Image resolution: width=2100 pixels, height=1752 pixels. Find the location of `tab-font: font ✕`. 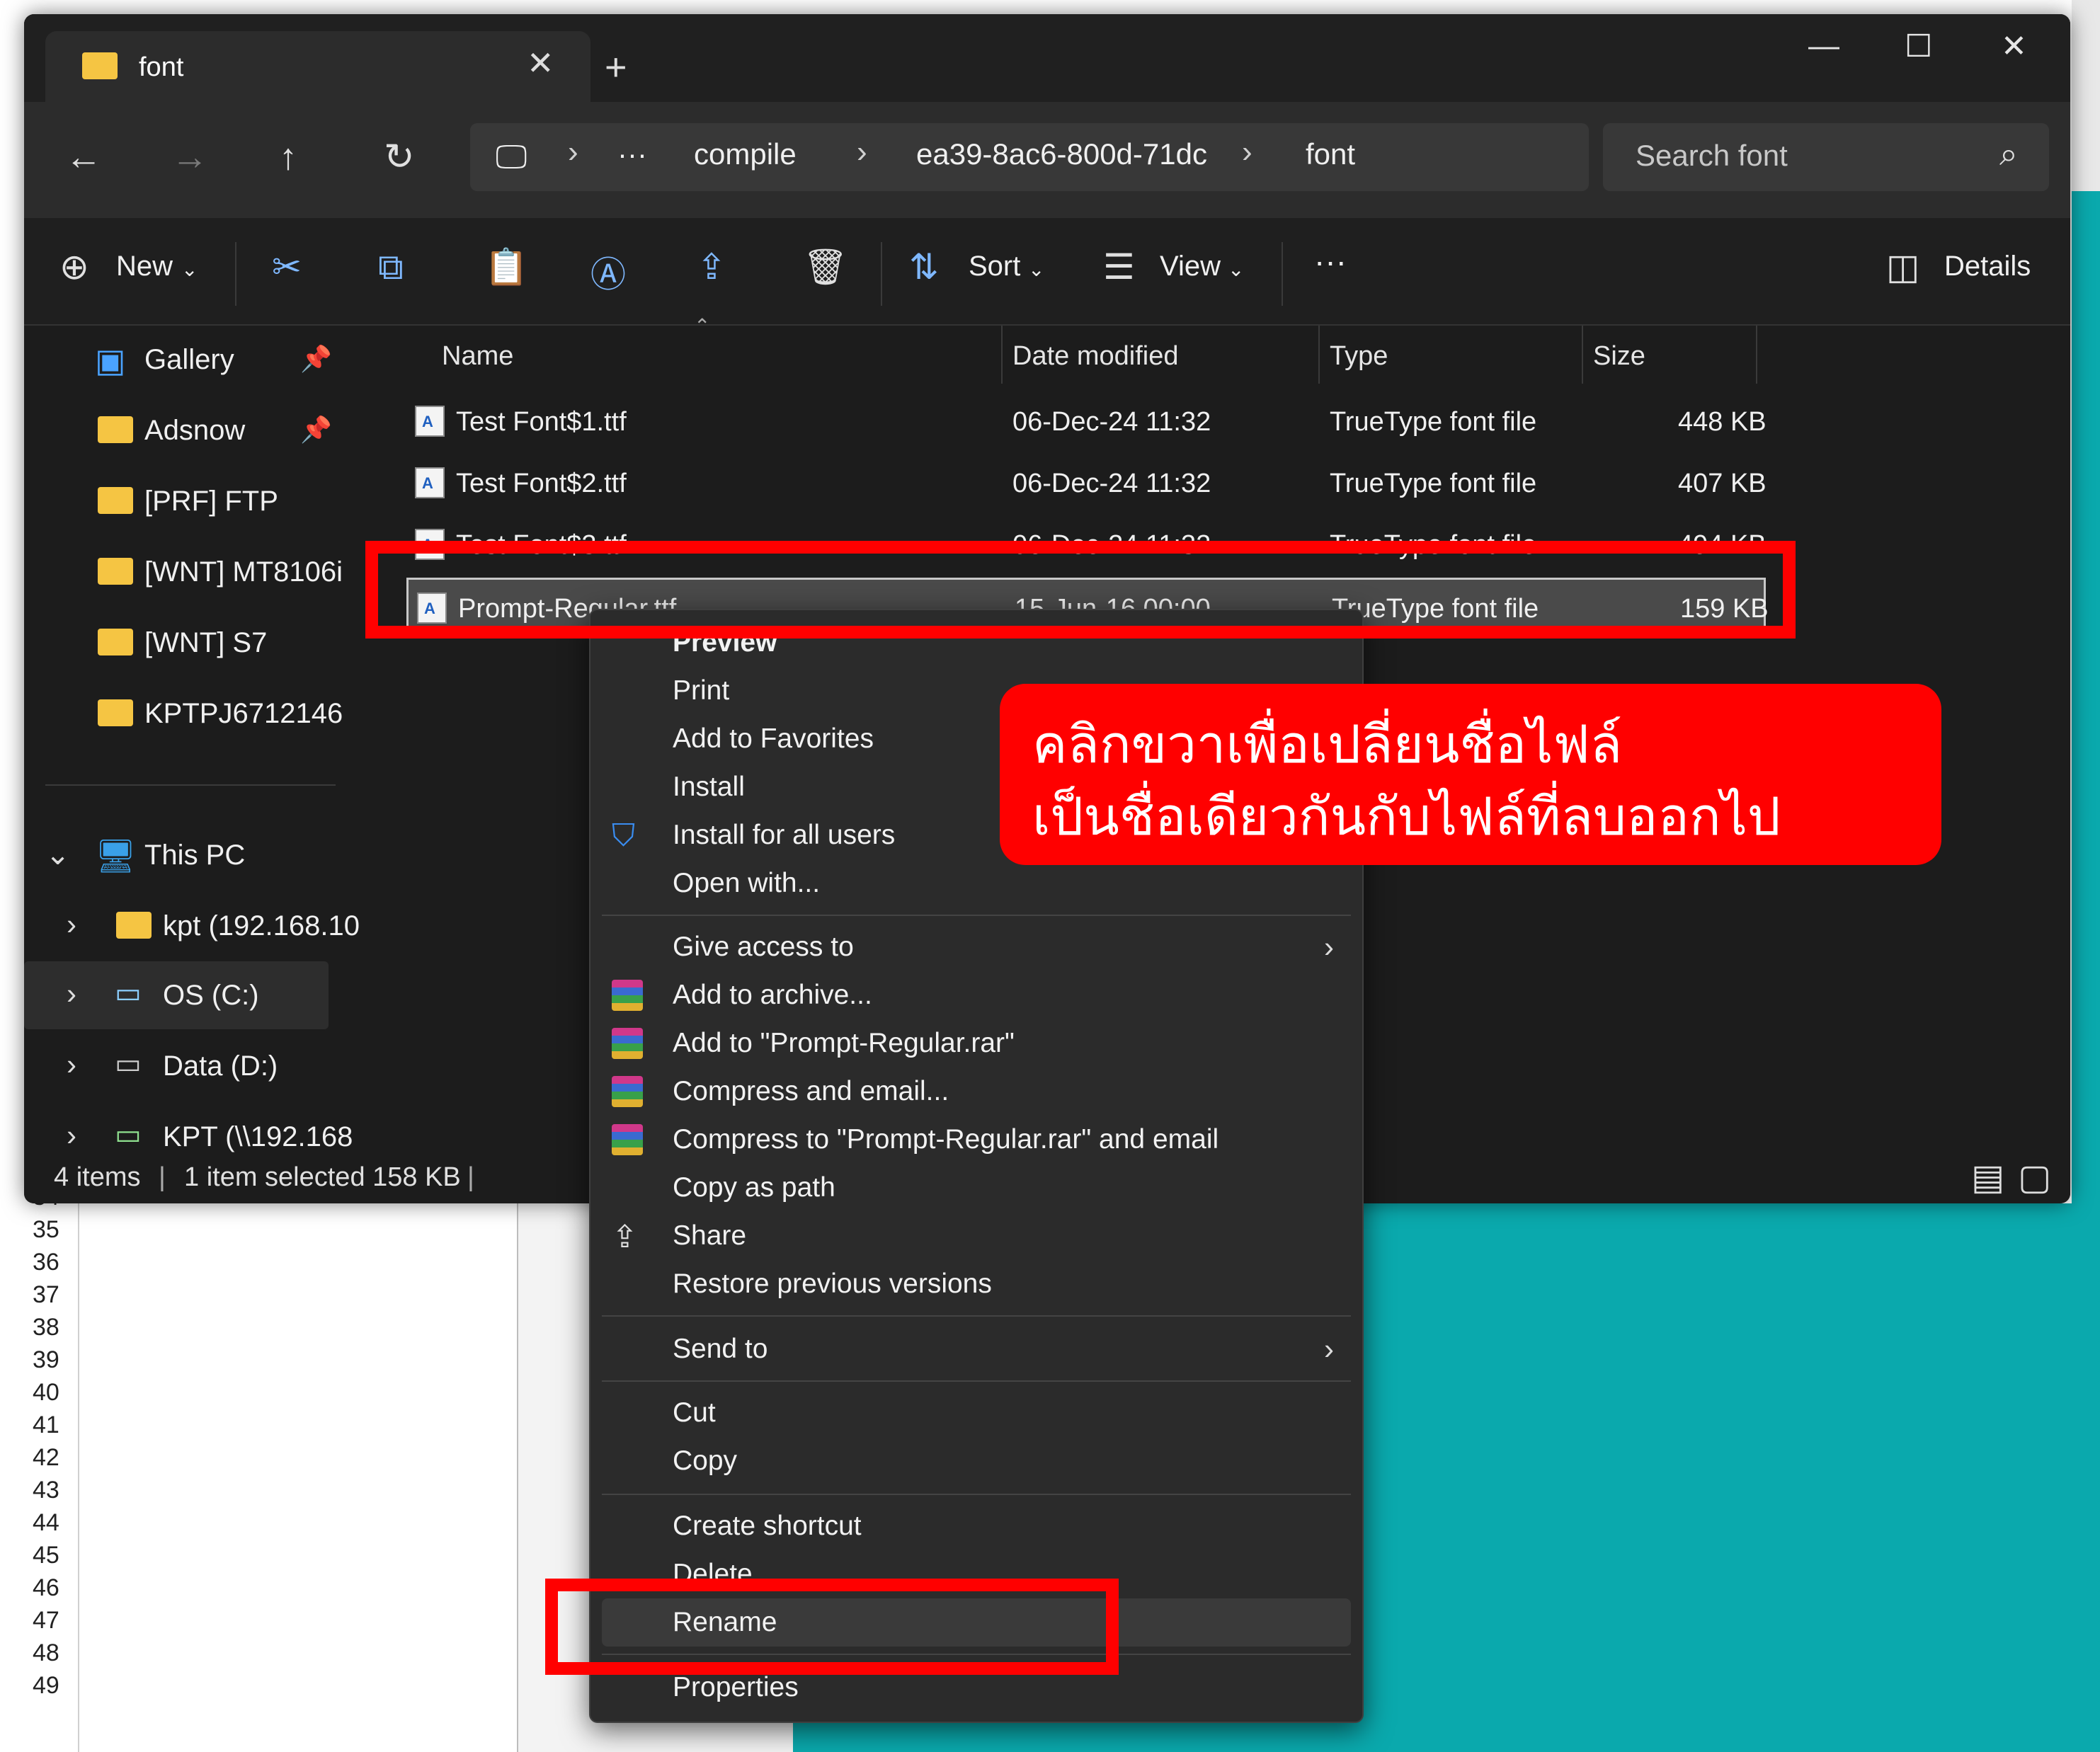

tab-font: font ✕ is located at coordinates (317, 66).